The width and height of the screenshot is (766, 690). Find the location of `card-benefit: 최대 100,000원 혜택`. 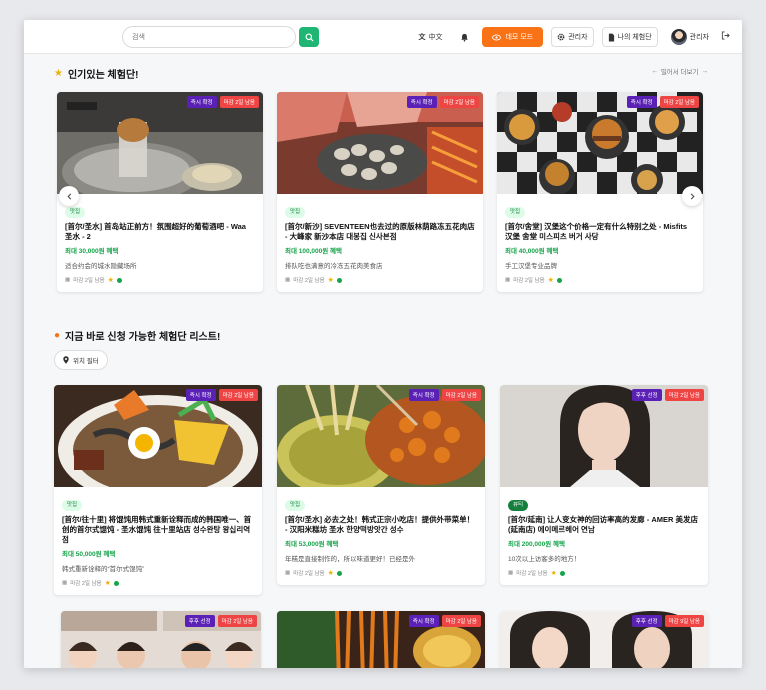

card-benefit: 최대 100,000원 혜택 is located at coordinates (314, 251).